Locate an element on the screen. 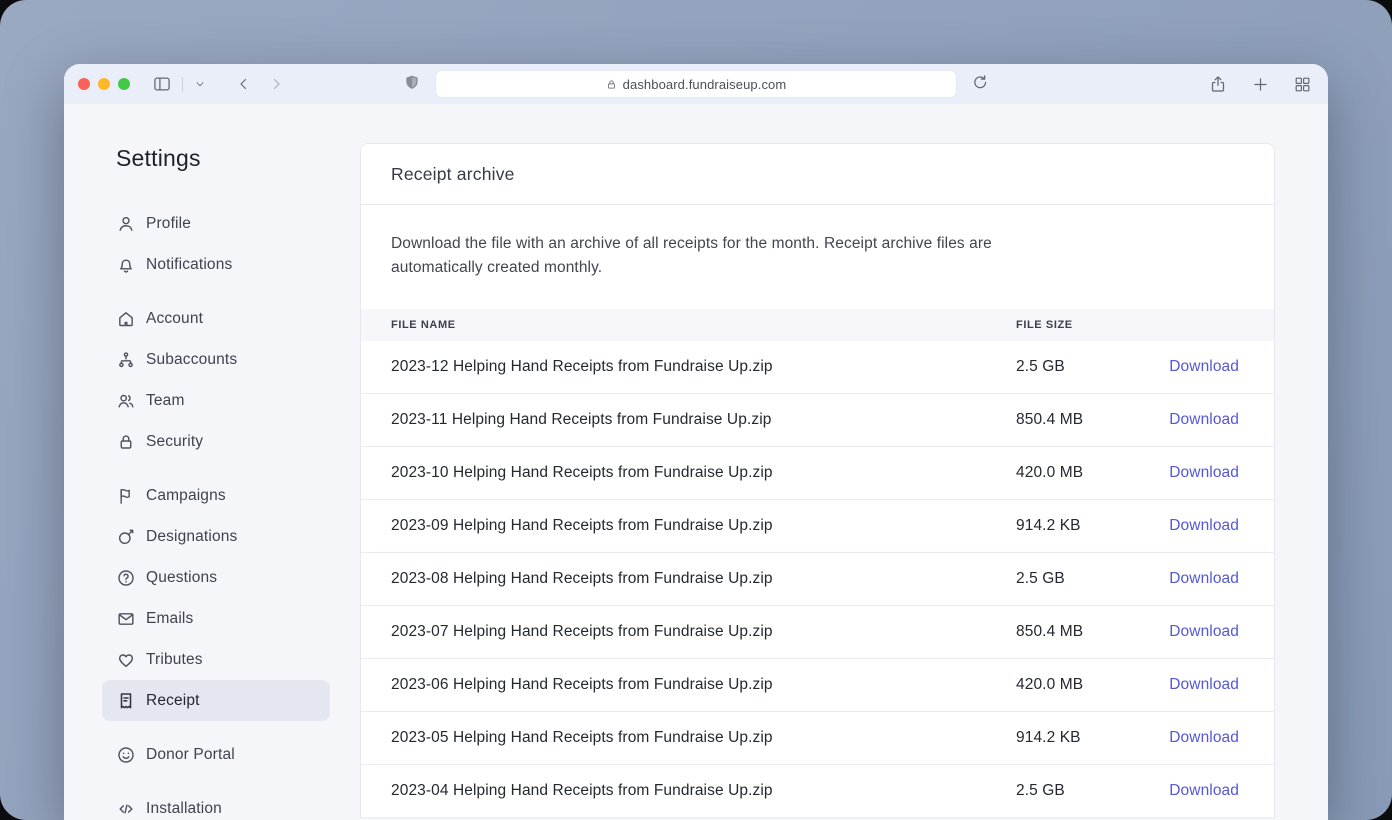 This screenshot has width=1392, height=820. sidebar-item-receipt: Receipt is located at coordinates (216, 700).